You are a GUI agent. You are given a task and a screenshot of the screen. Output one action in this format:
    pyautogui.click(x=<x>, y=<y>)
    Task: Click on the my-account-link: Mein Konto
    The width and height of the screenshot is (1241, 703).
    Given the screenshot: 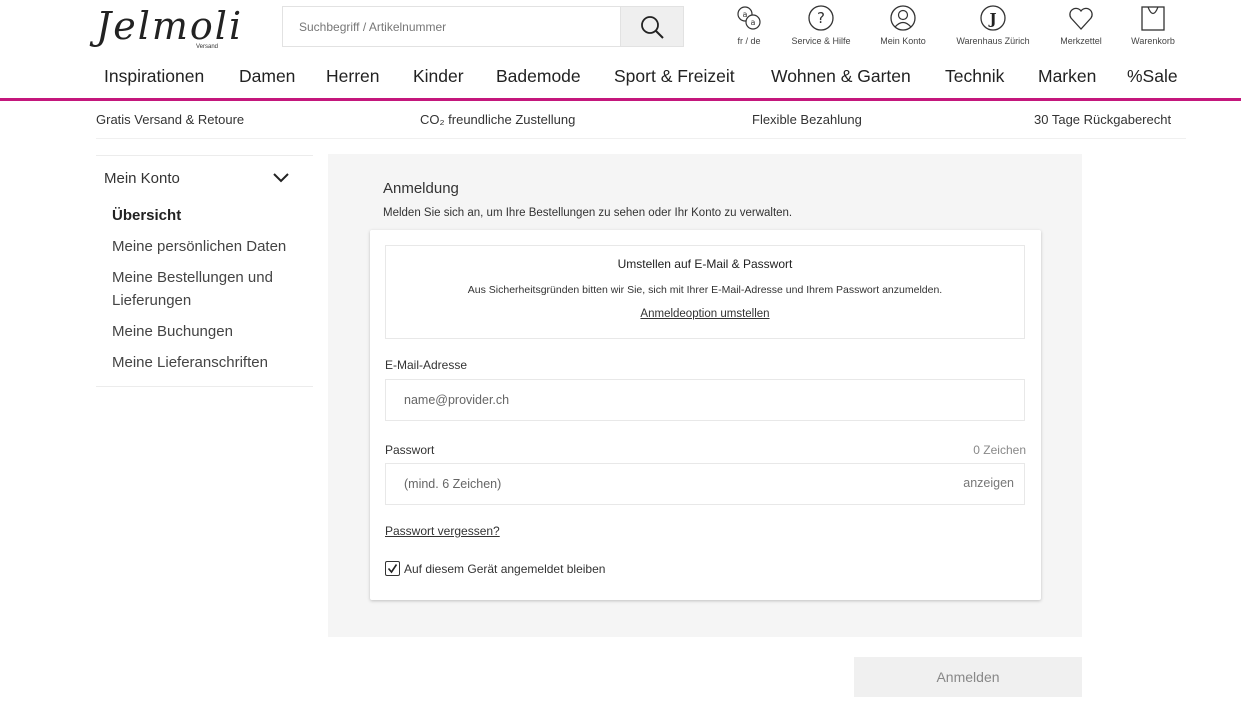 What is the action you would take?
    pyautogui.click(x=903, y=25)
    